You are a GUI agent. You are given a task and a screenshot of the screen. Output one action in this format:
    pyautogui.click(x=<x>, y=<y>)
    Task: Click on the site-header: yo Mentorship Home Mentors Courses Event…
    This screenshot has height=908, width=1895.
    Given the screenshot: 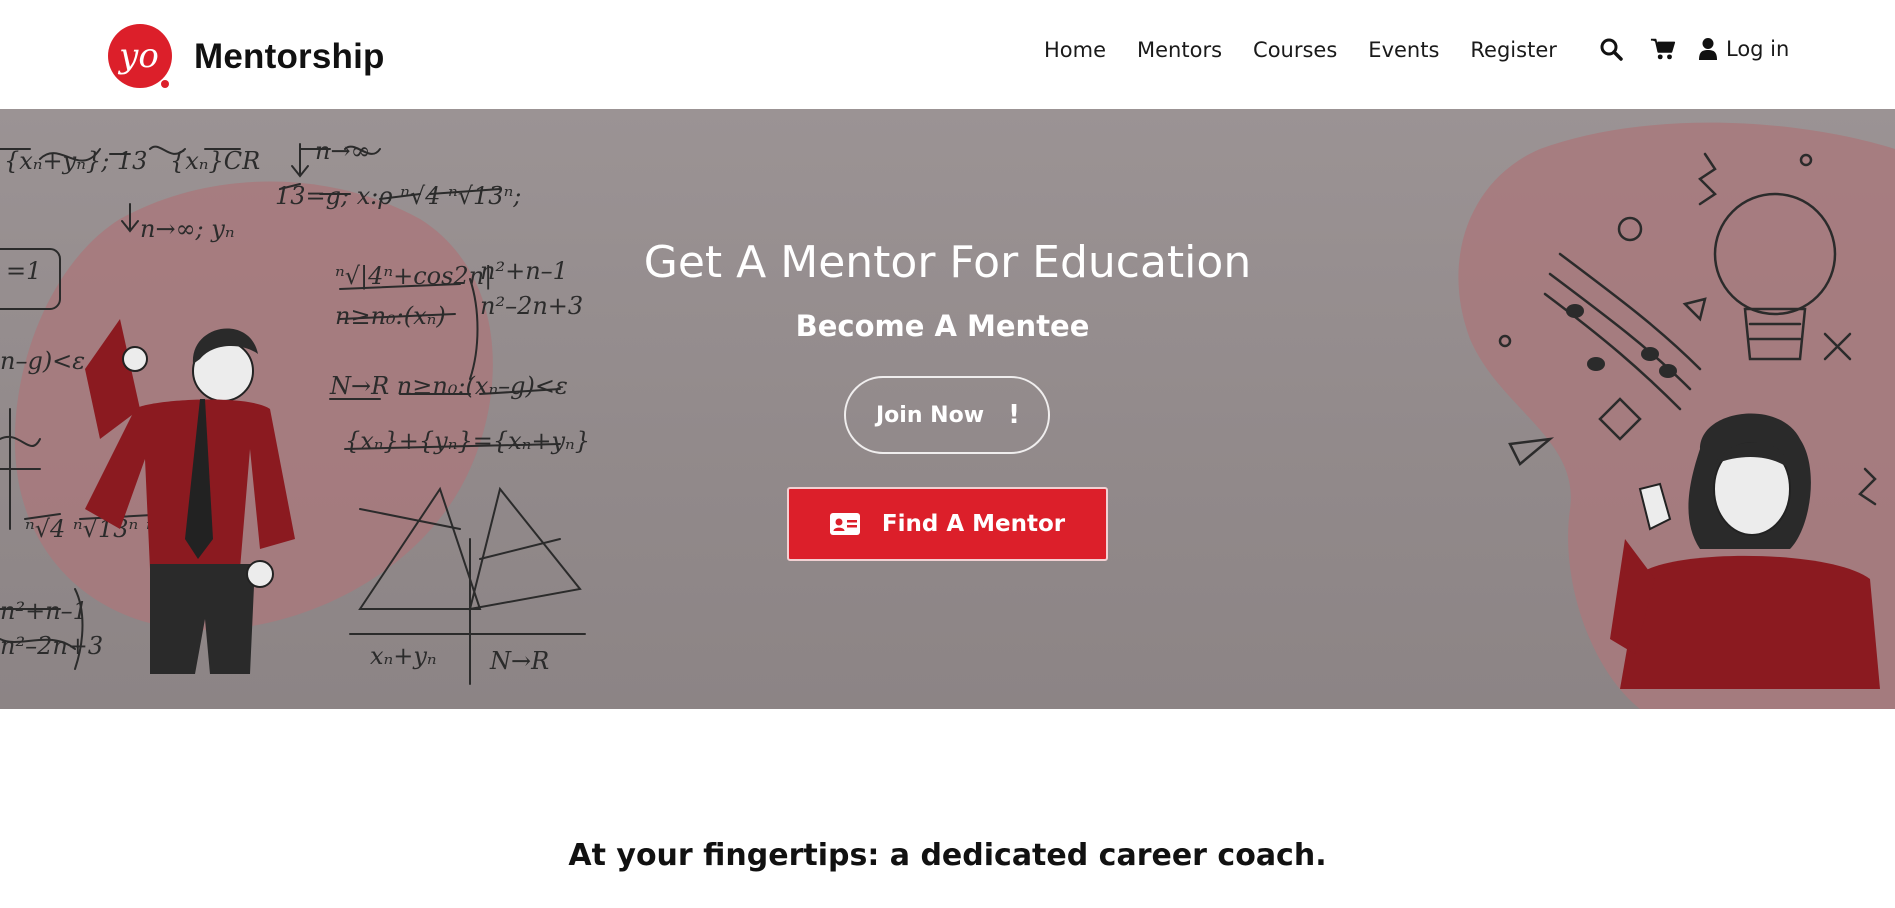 What is the action you would take?
    pyautogui.click(x=947, y=54)
    